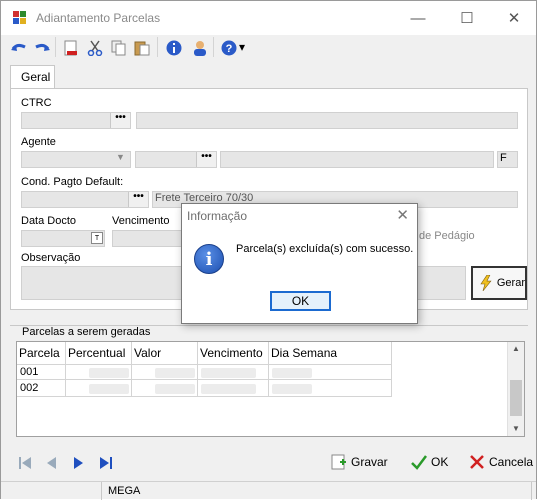  What do you see at coordinates (419, 462) in the screenshot?
I see `check-icon` at bounding box center [419, 462].